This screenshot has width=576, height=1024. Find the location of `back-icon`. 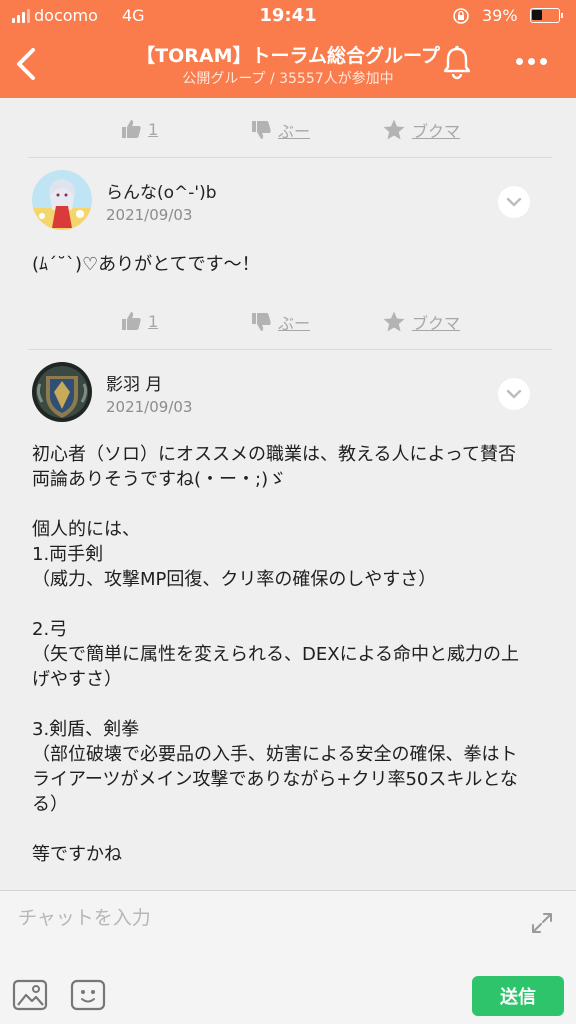

back-icon is located at coordinates (26, 64).